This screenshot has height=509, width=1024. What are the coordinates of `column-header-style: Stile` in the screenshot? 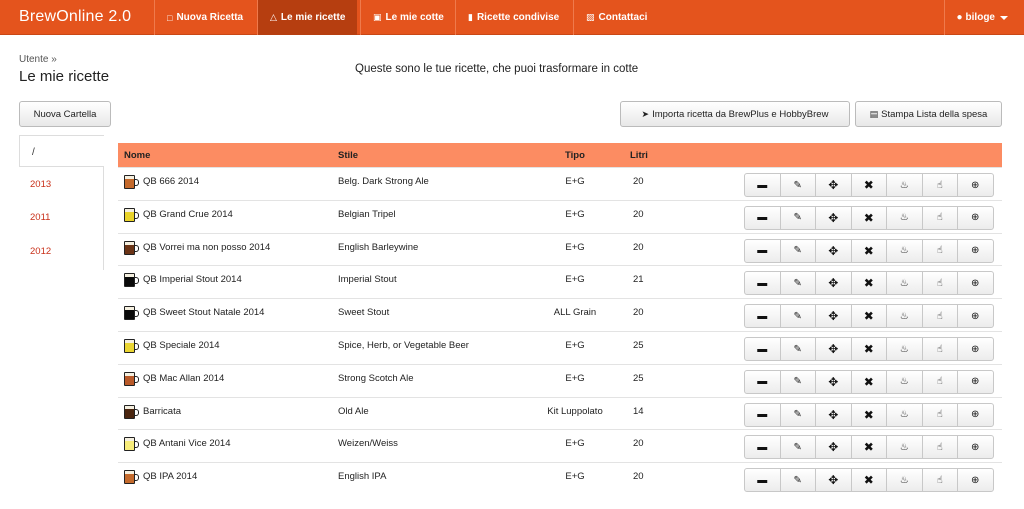 It's located at (348, 155).